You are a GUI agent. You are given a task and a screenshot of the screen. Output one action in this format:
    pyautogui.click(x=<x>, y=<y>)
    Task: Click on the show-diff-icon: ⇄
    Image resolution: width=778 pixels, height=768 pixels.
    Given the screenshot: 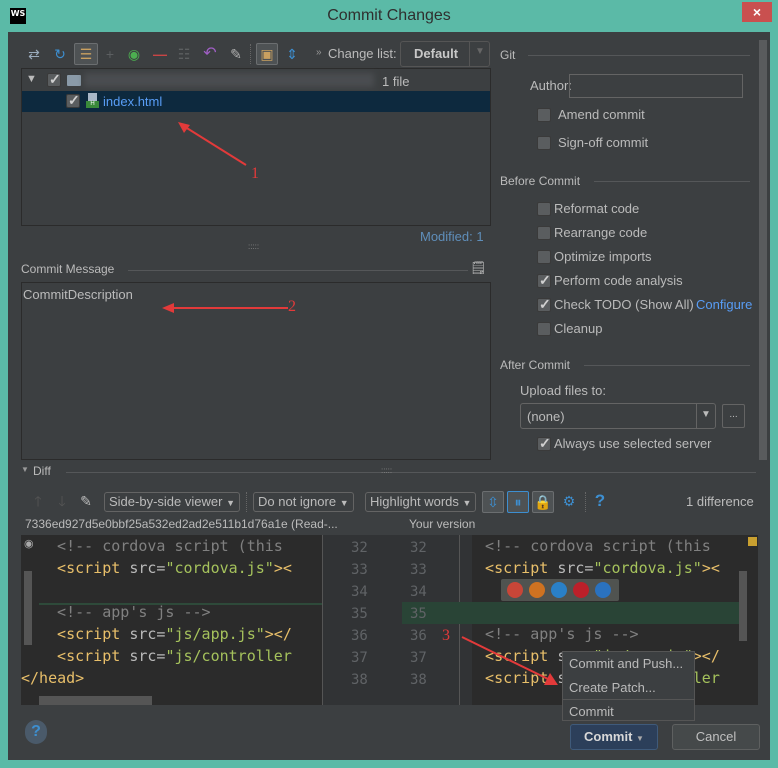 What is the action you would take?
    pyautogui.click(x=34, y=54)
    